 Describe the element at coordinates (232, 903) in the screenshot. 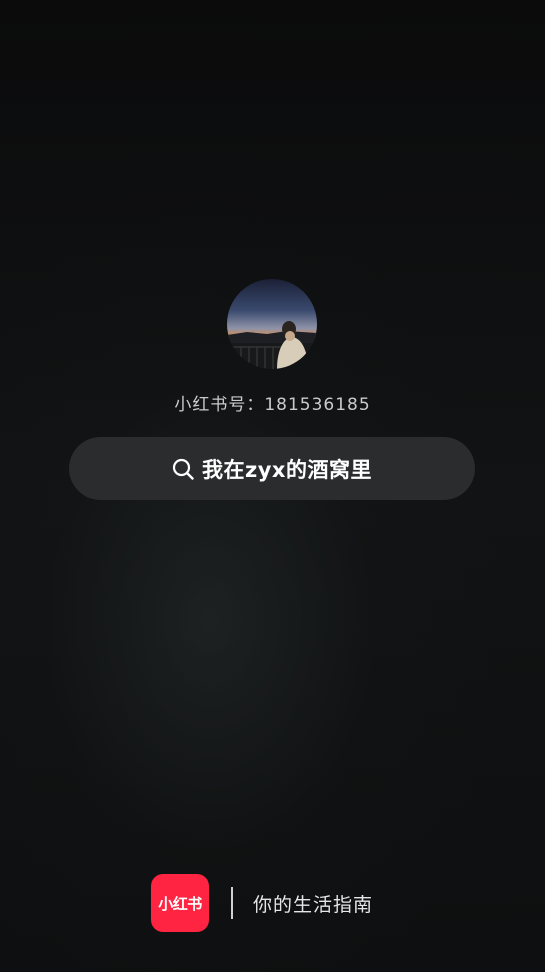

I see `divider` at that location.